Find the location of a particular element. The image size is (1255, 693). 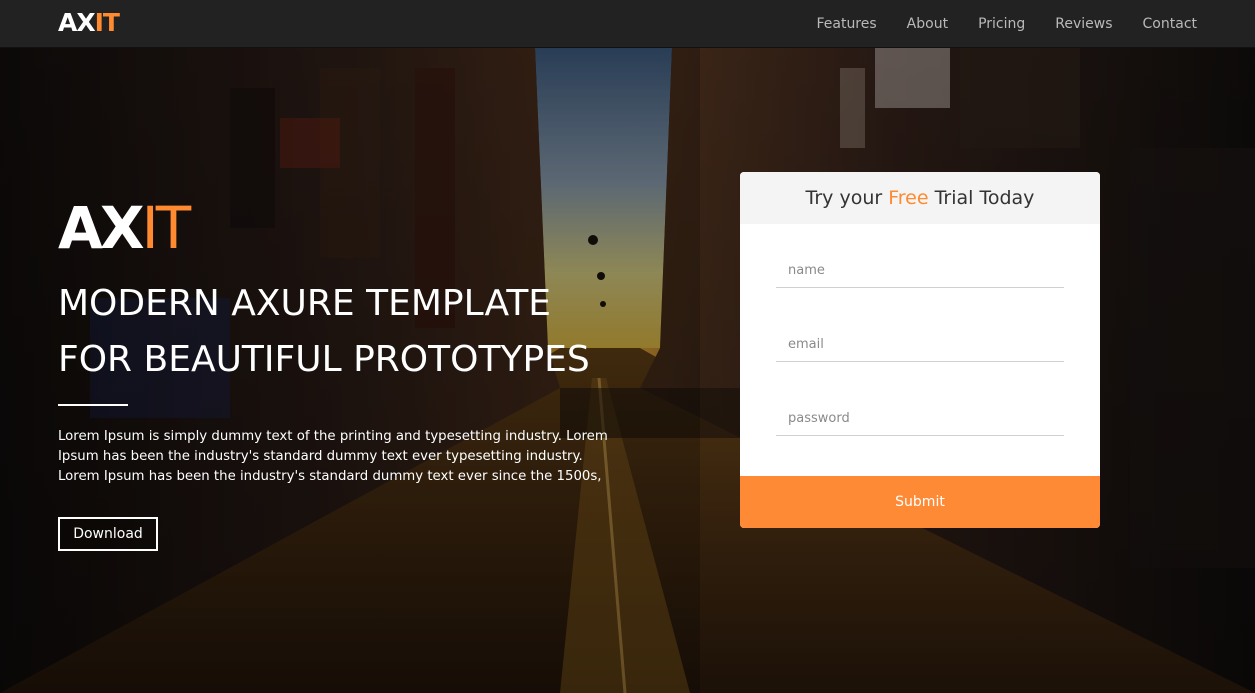

trial-title-suffix: Trial Today is located at coordinates (984, 198).